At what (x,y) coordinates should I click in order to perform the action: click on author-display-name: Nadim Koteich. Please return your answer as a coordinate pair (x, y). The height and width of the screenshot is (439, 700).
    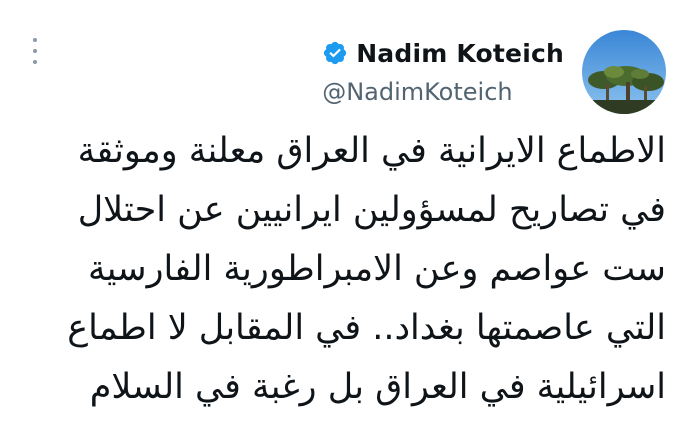
    Looking at the image, I should click on (460, 53).